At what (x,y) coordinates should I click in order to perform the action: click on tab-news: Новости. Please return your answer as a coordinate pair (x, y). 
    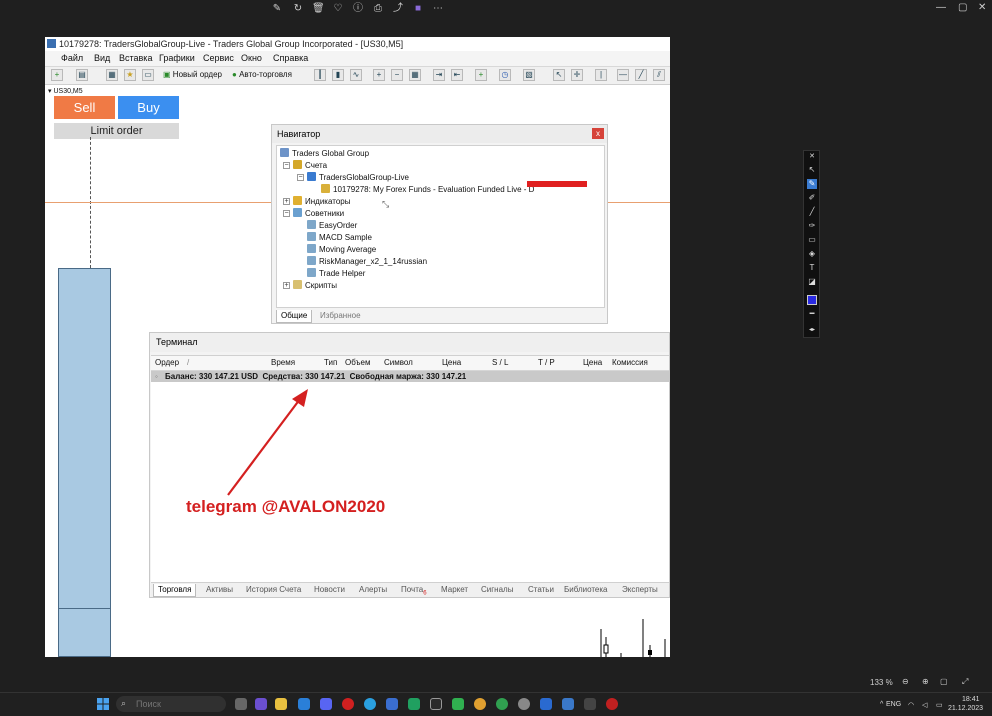
    Looking at the image, I should click on (329, 590).